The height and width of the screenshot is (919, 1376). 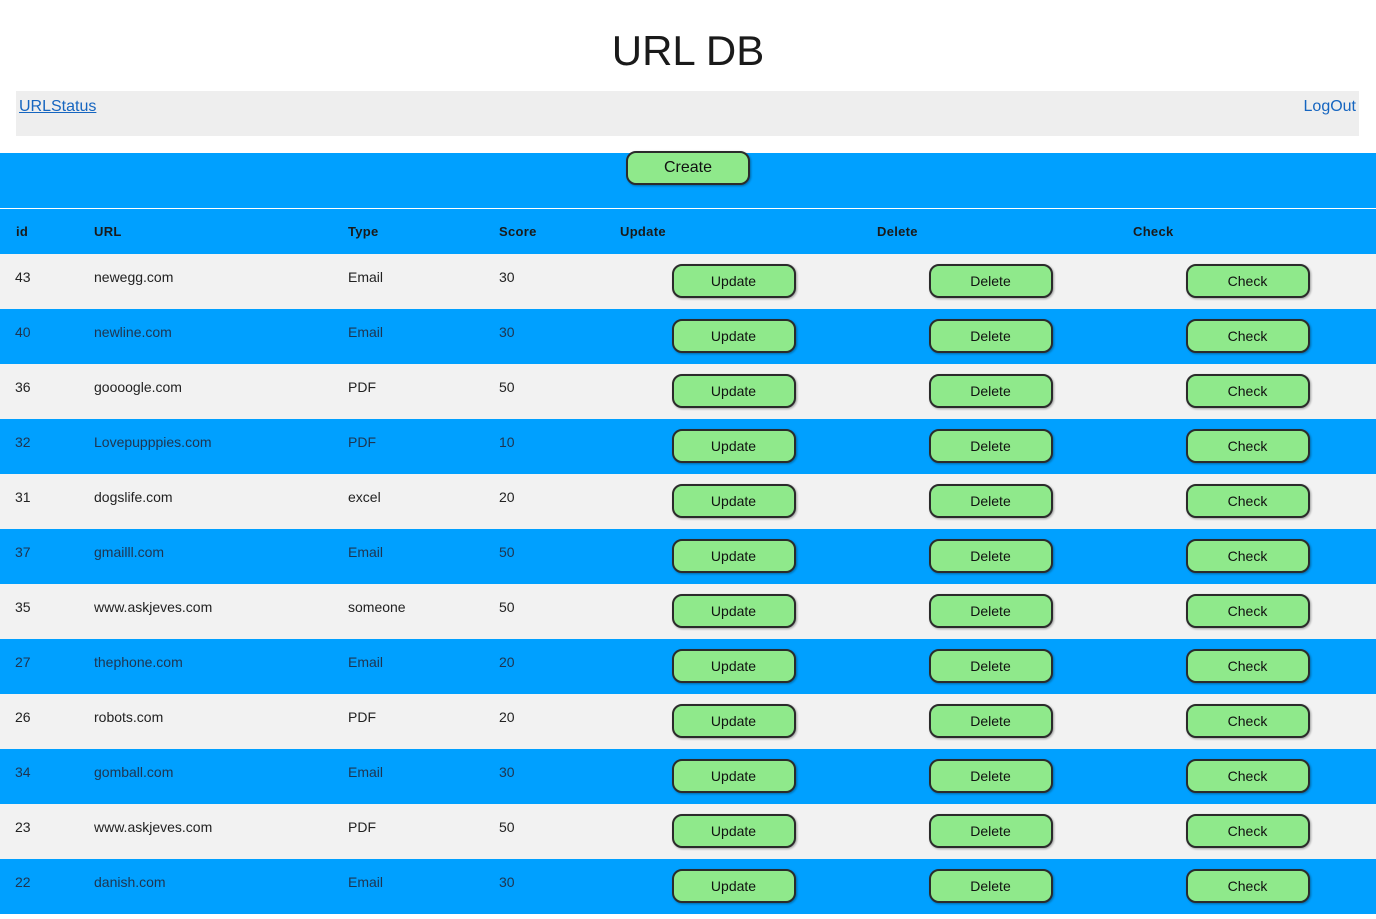 I want to click on header-id: id, so click(x=47, y=231).